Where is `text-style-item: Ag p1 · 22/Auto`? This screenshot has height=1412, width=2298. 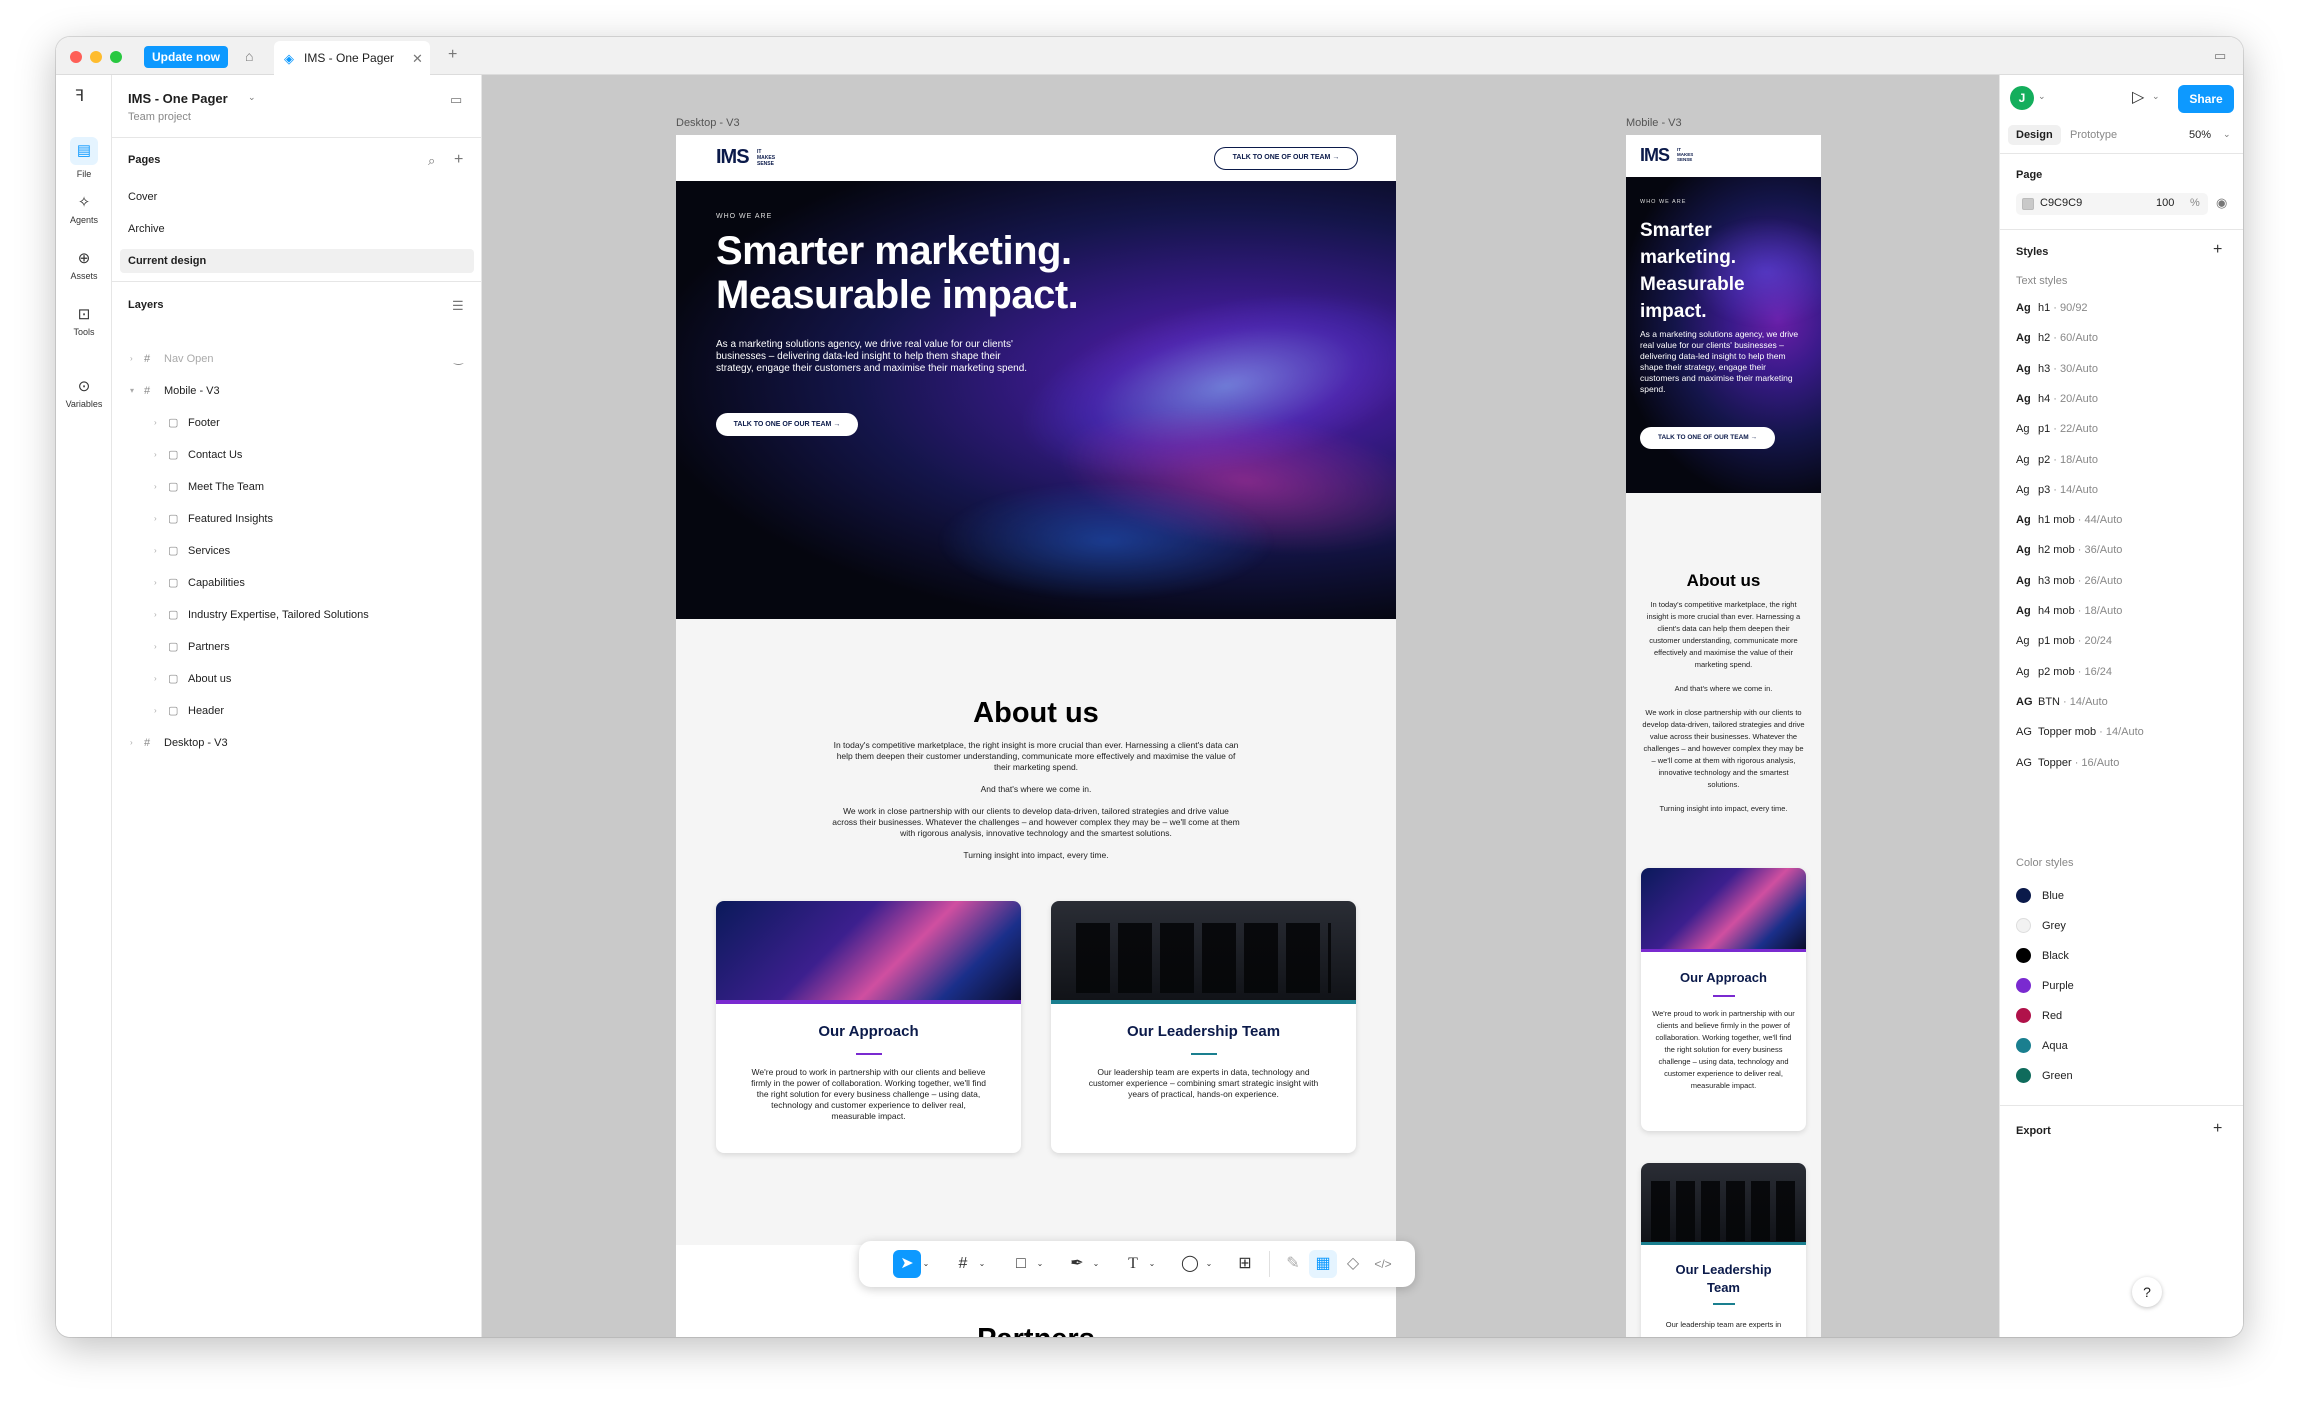 text-style-item: Ag p1 · 22/Auto is located at coordinates (2057, 429).